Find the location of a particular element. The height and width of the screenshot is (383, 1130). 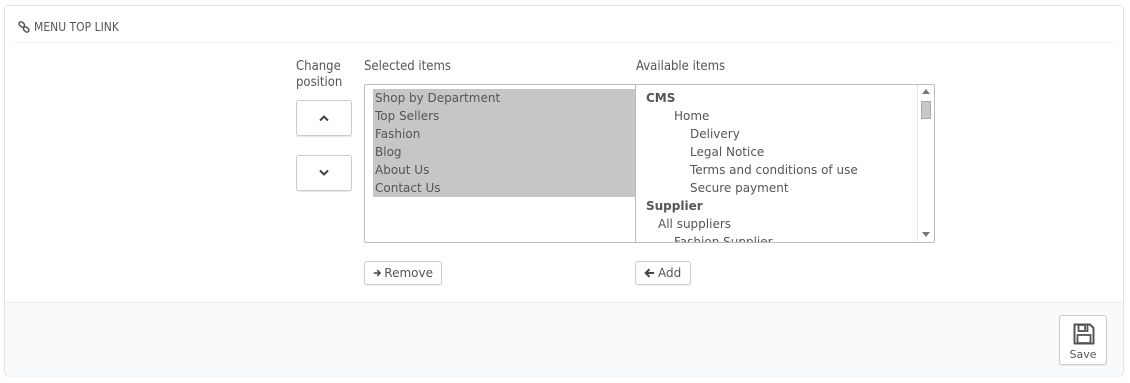

save-button: Save is located at coordinates (1083, 340).